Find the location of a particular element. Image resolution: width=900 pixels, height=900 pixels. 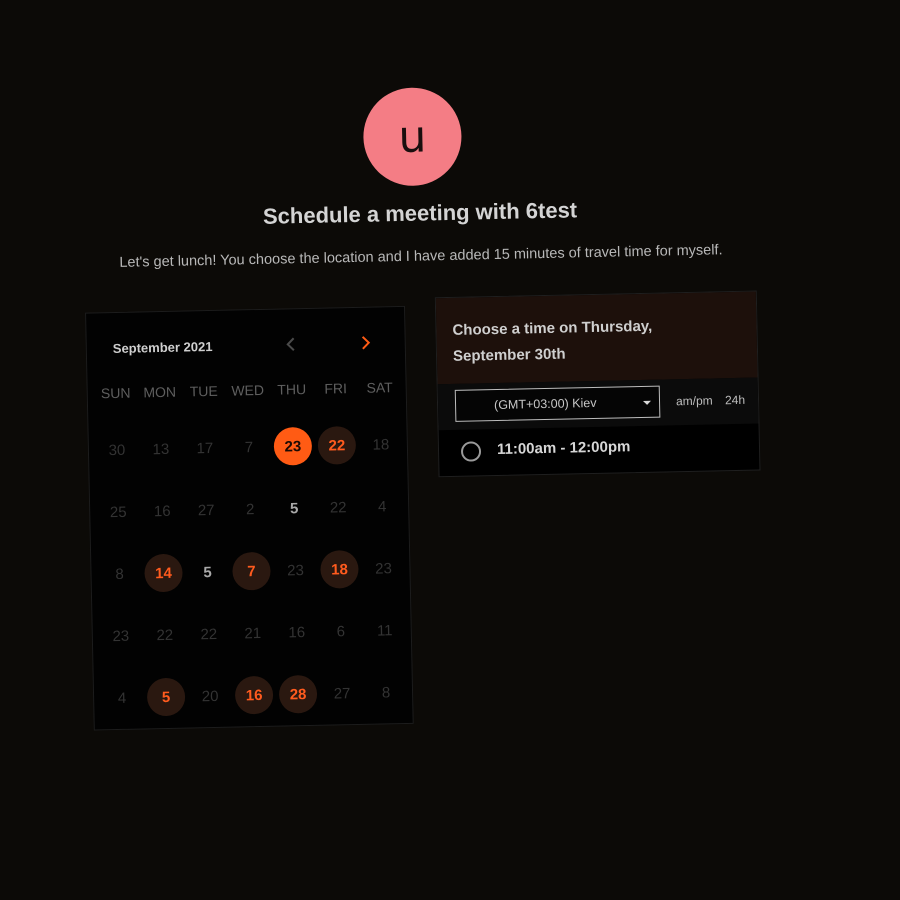

available-day-button: 22 is located at coordinates (337, 445).